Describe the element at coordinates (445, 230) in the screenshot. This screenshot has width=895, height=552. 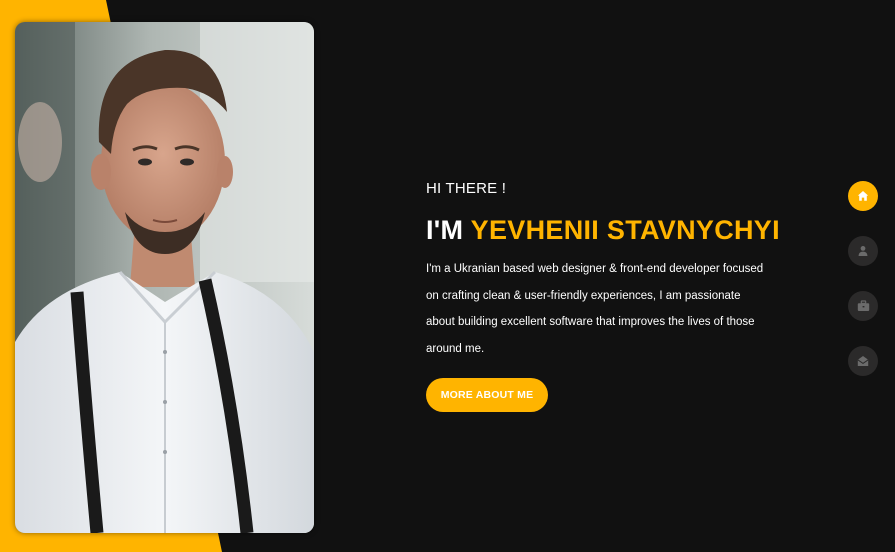
I see `headline-prefix: I'M` at that location.